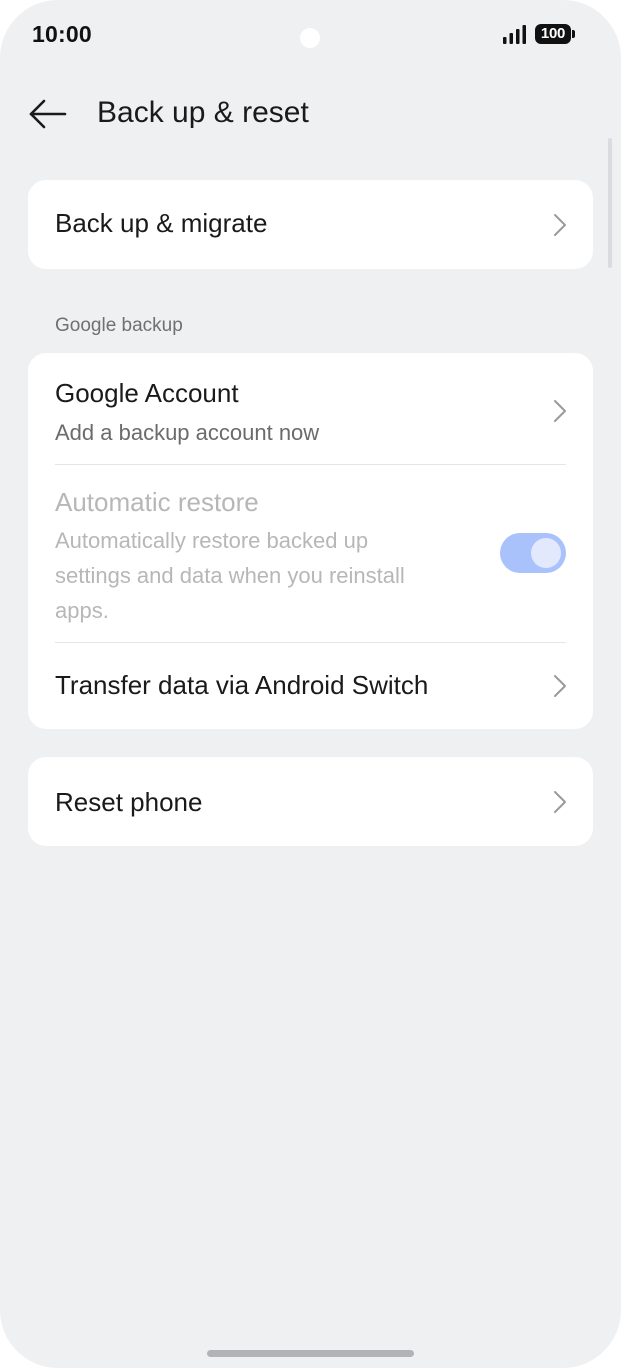 This screenshot has width=621, height=1368. I want to click on status-time: 10:00, so click(62, 34).